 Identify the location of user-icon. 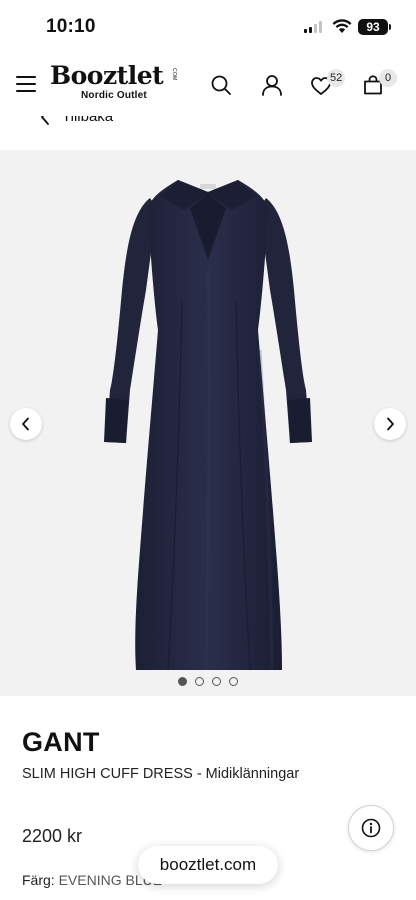
(272, 85).